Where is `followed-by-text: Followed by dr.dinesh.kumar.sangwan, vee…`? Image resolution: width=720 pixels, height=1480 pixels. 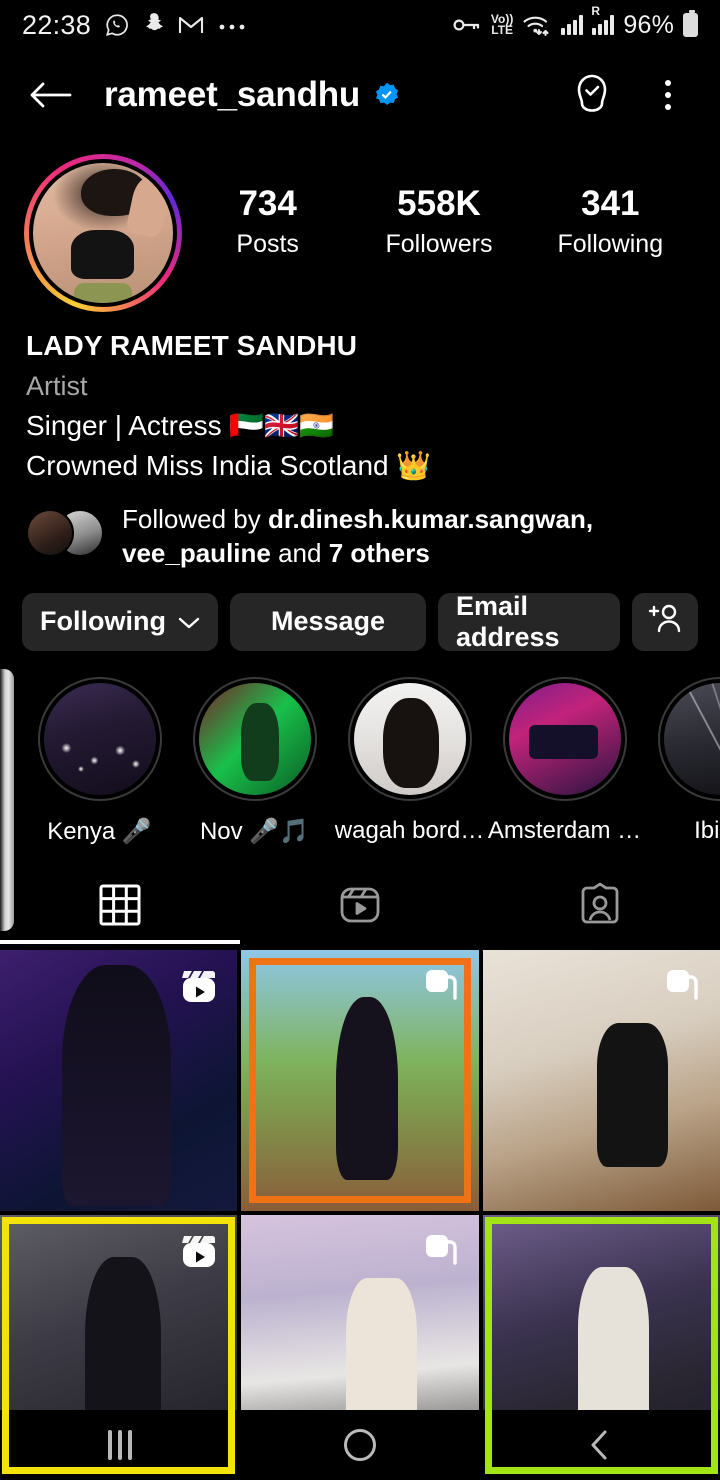 followed-by-text: Followed by dr.dinesh.kumar.sangwan, vee… is located at coordinates (402, 537).